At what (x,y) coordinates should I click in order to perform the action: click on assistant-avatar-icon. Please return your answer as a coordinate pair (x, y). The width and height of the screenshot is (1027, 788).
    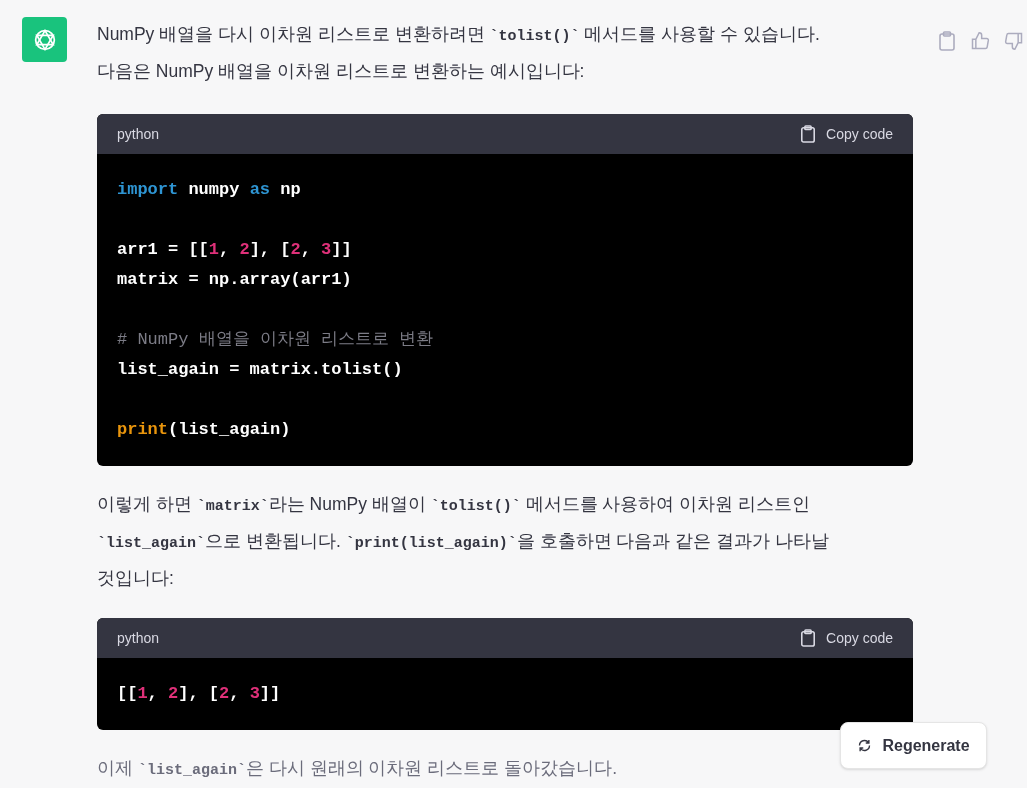
    Looking at the image, I should click on (44, 39).